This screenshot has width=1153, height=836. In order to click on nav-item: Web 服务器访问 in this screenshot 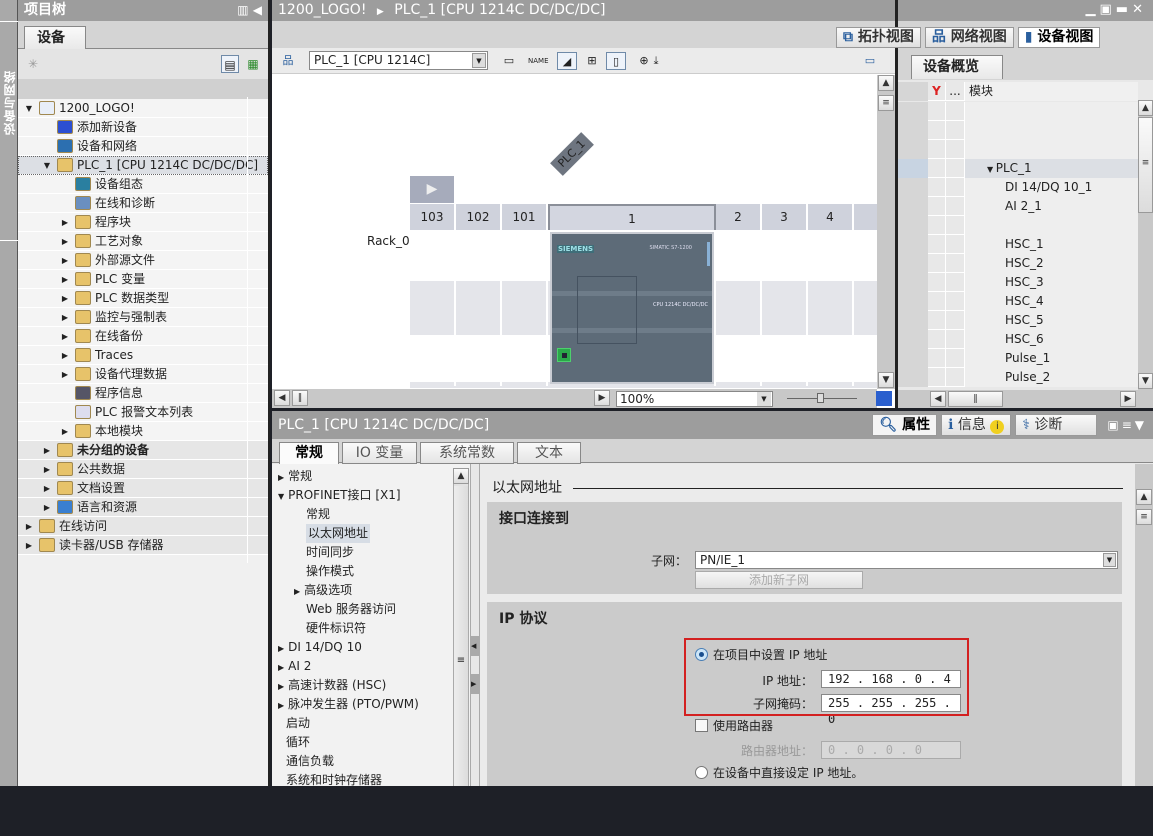, I will do `click(351, 609)`.